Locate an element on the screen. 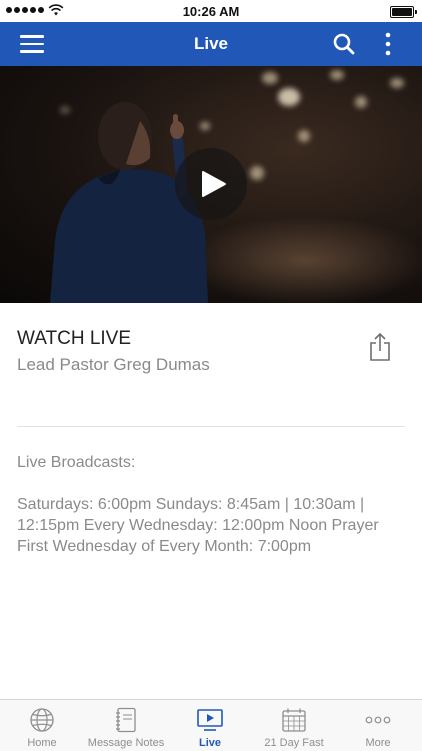 The image size is (422, 751). content-title: WATCH LIVE is located at coordinates (74, 338).